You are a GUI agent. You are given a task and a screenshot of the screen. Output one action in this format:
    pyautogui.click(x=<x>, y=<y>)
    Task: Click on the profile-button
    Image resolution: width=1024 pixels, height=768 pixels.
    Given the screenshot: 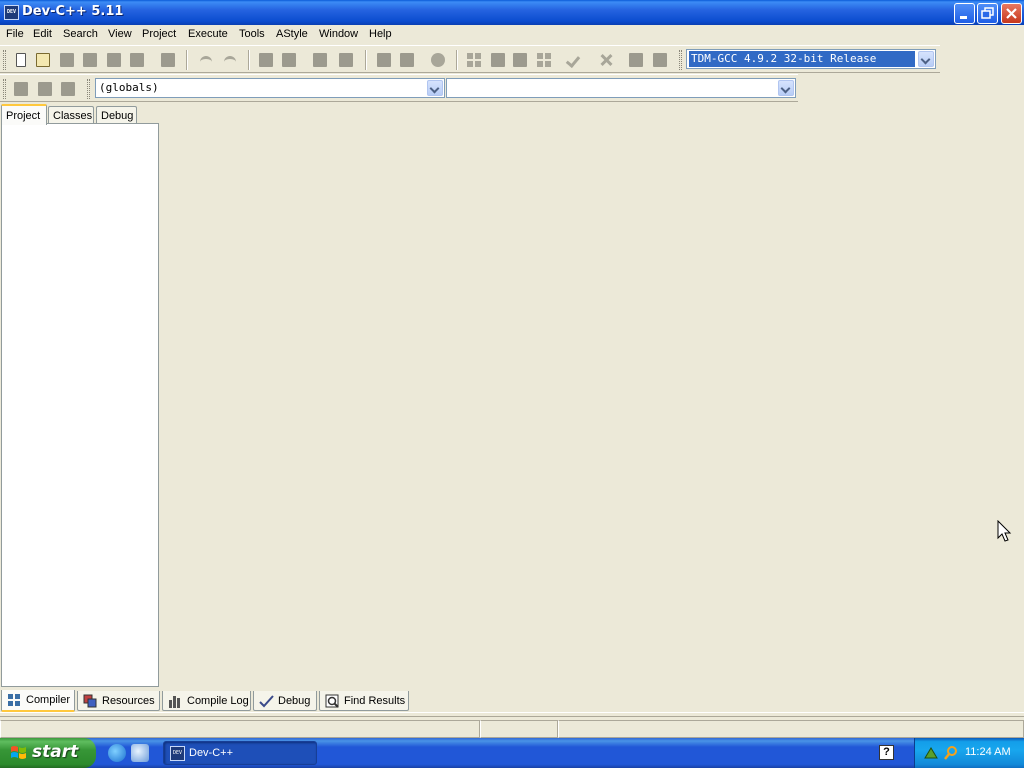 What is the action you would take?
    pyautogui.click(x=636, y=60)
    